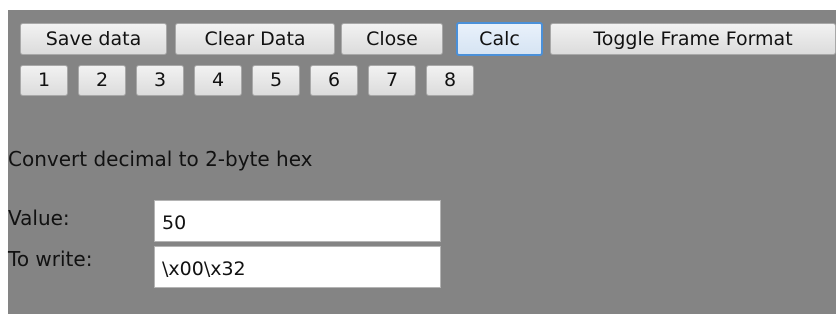 This screenshot has width=836, height=314. What do you see at coordinates (93, 39) in the screenshot?
I see `save-data-button: Save data` at bounding box center [93, 39].